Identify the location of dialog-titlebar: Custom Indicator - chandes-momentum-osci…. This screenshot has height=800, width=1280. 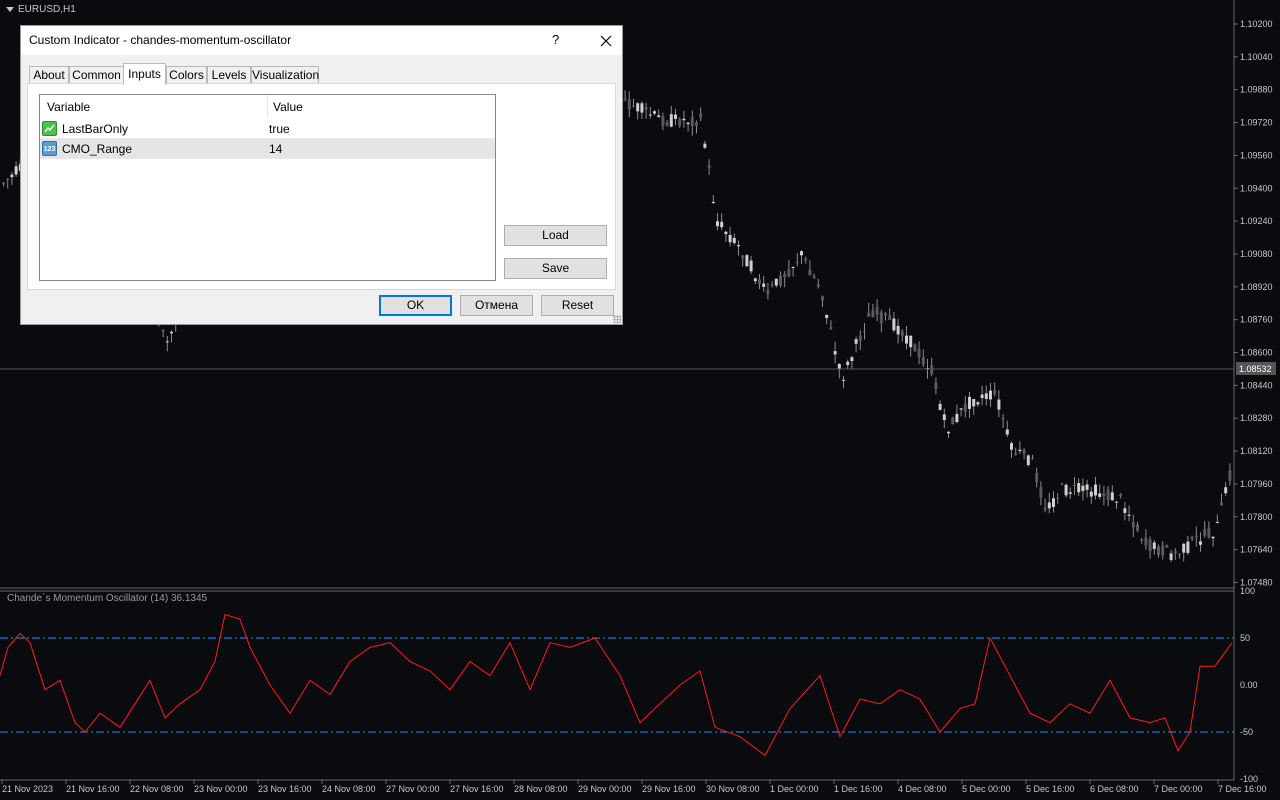
(321, 40).